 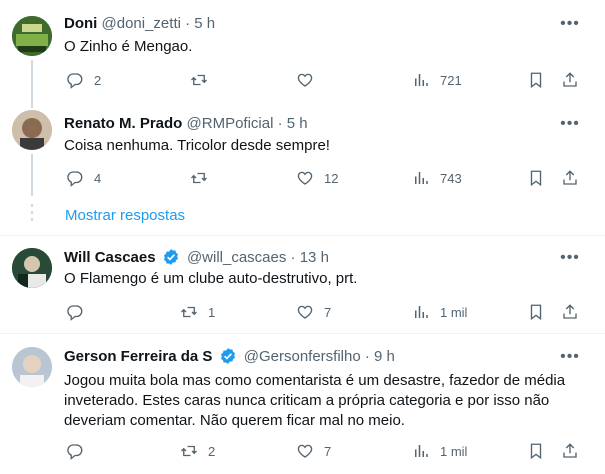 I want to click on retweet-count: 2, so click(x=212, y=451).